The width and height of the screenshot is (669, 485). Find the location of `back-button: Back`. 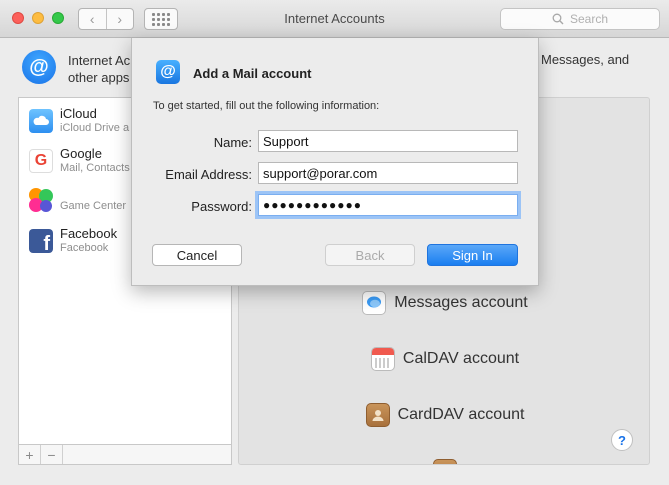

back-button: Back is located at coordinates (370, 255).